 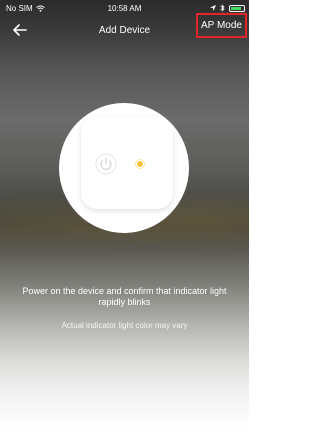 I want to click on battery-icon, so click(x=237, y=8).